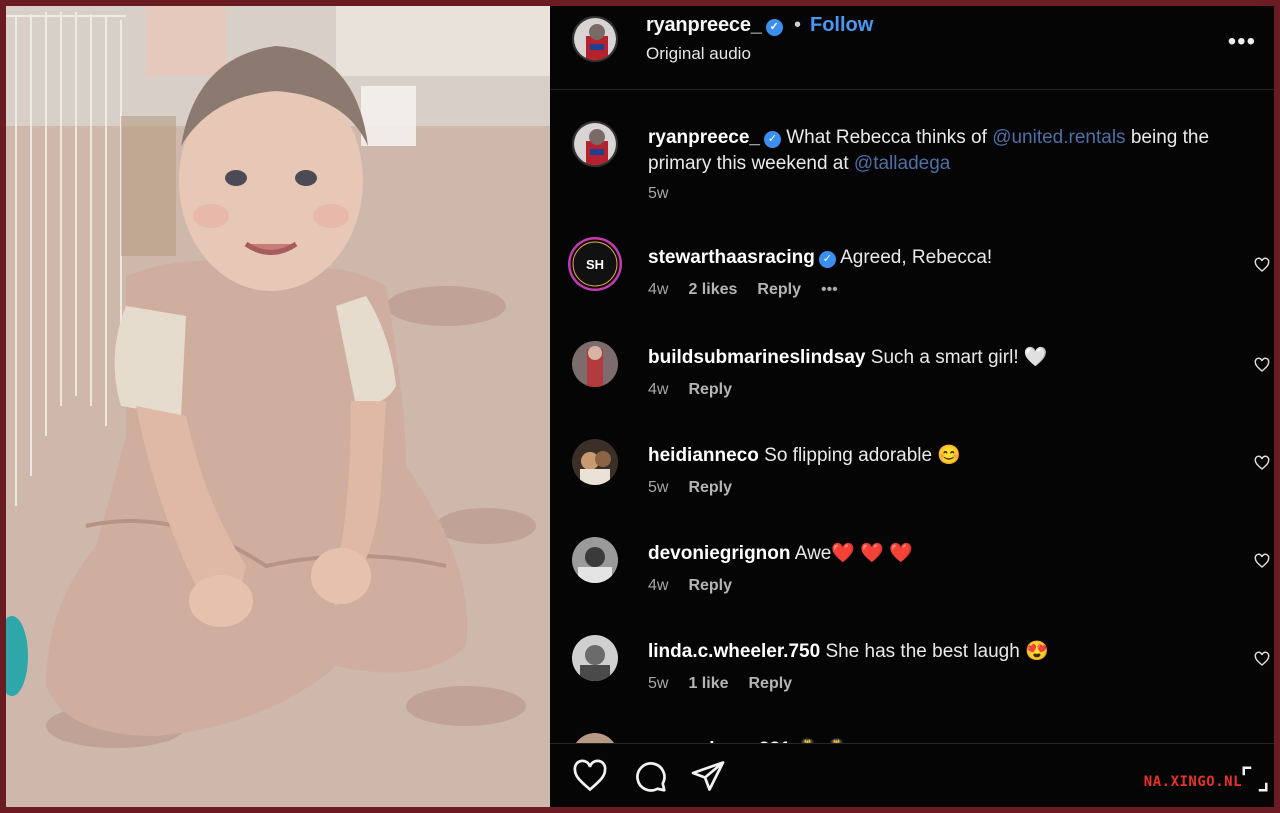  What do you see at coordinates (1255, 779) in the screenshot?
I see `expand-icon` at bounding box center [1255, 779].